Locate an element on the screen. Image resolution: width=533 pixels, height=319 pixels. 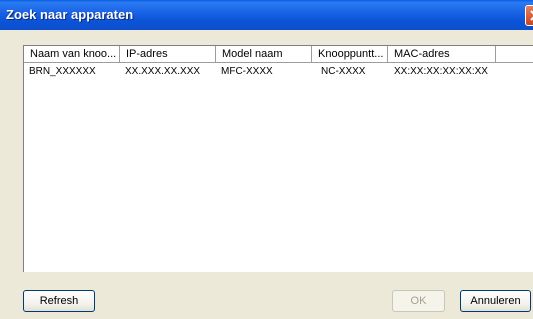
refresh-button: Refresh is located at coordinates (59, 301).